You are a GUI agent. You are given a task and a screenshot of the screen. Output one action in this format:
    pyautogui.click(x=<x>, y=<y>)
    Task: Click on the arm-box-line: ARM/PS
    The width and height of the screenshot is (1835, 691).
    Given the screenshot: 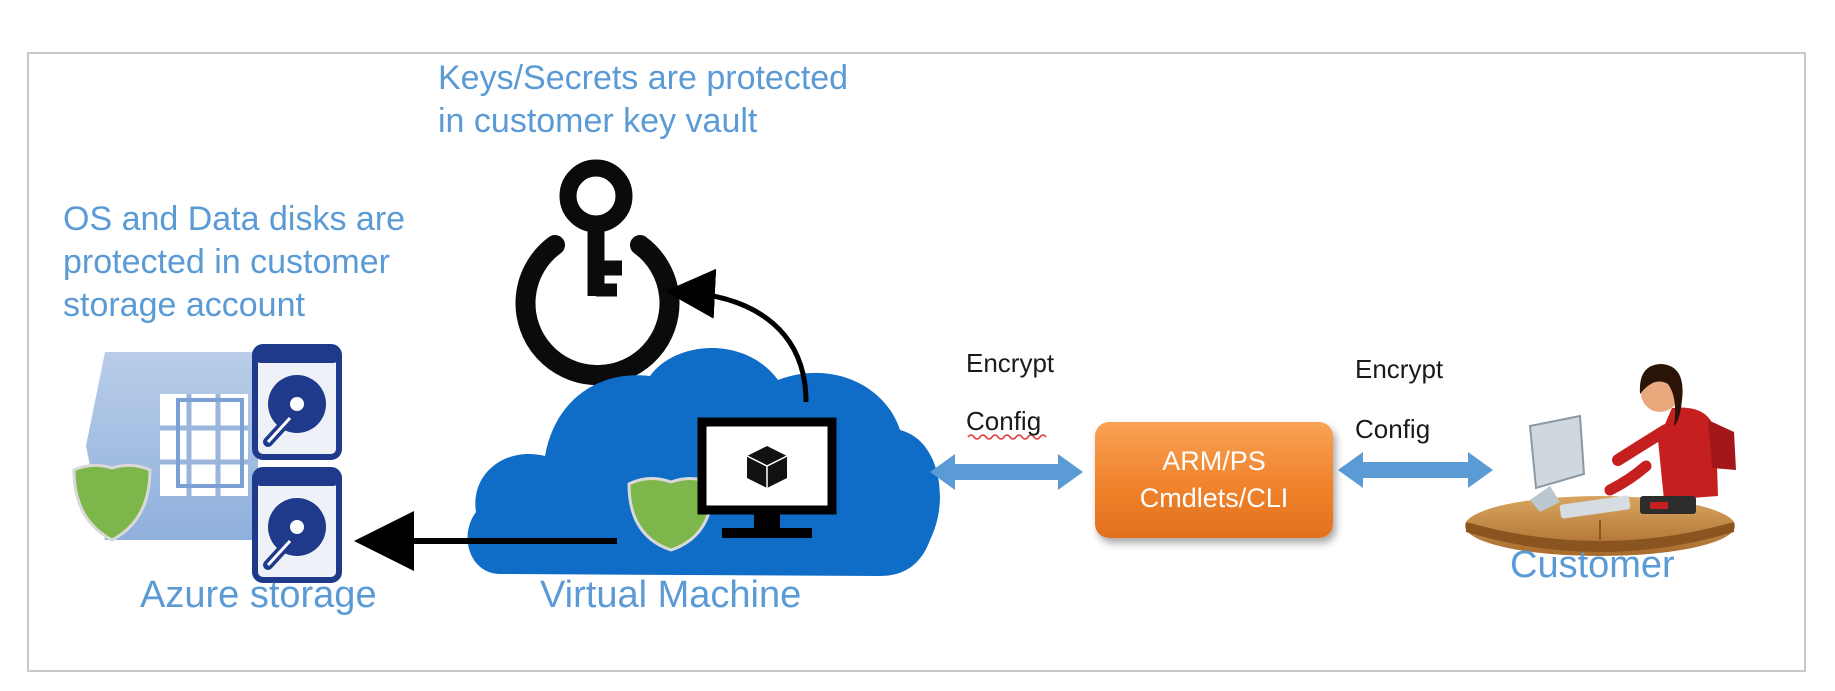 What is the action you would take?
    pyautogui.click(x=1214, y=461)
    